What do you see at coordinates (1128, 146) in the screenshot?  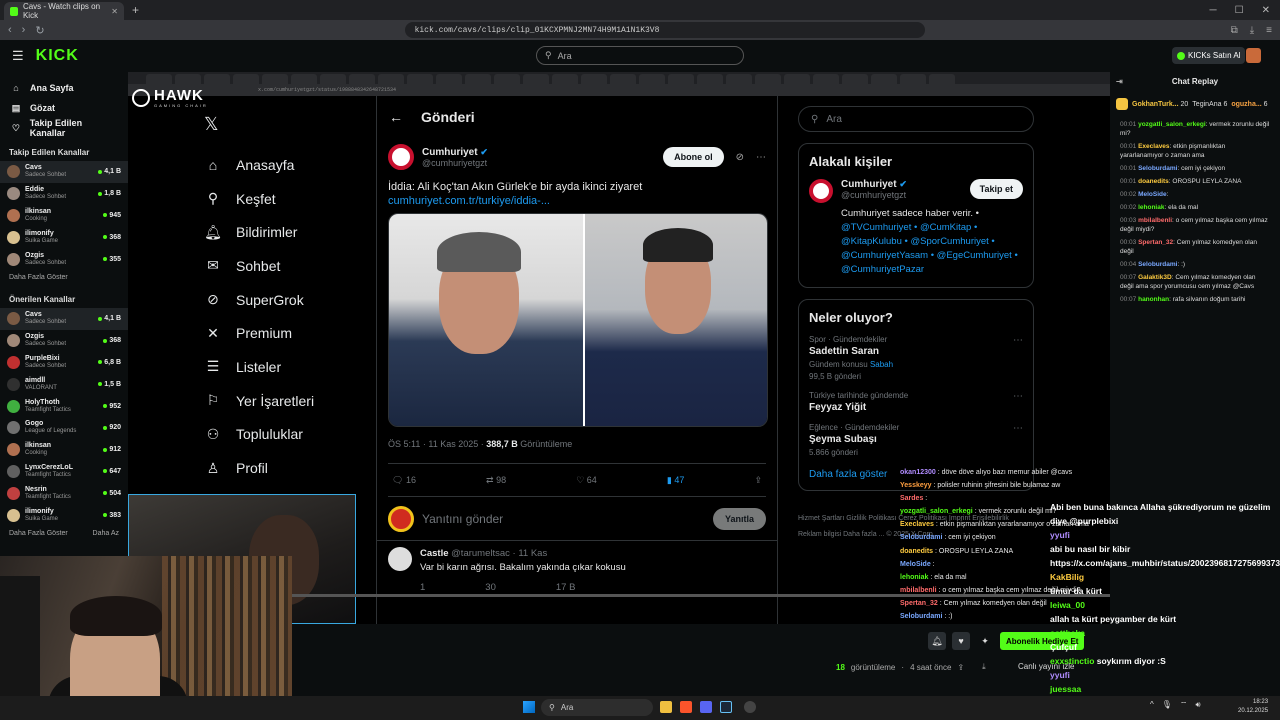 I see `chat-time: 00:01` at bounding box center [1128, 146].